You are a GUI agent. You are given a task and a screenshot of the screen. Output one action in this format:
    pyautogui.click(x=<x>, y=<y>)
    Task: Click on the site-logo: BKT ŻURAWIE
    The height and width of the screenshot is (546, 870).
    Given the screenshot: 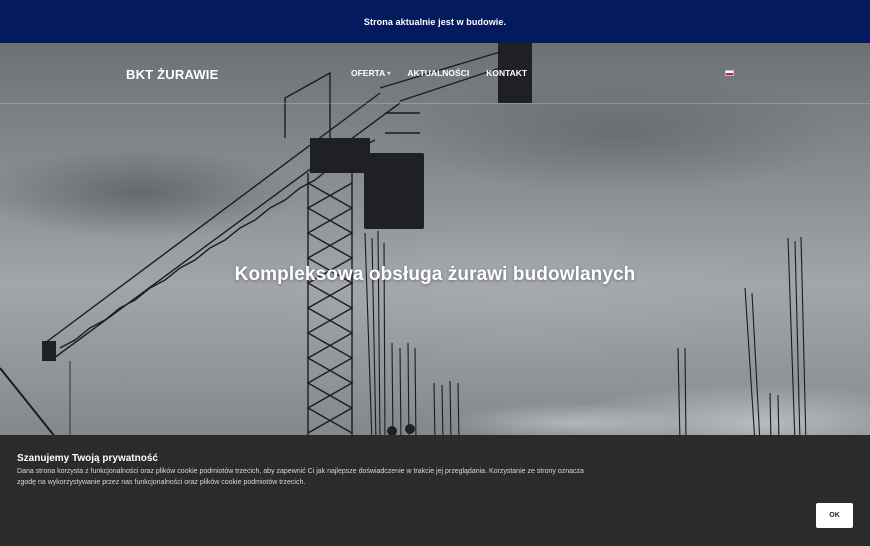 What is the action you would take?
    pyautogui.click(x=172, y=74)
    